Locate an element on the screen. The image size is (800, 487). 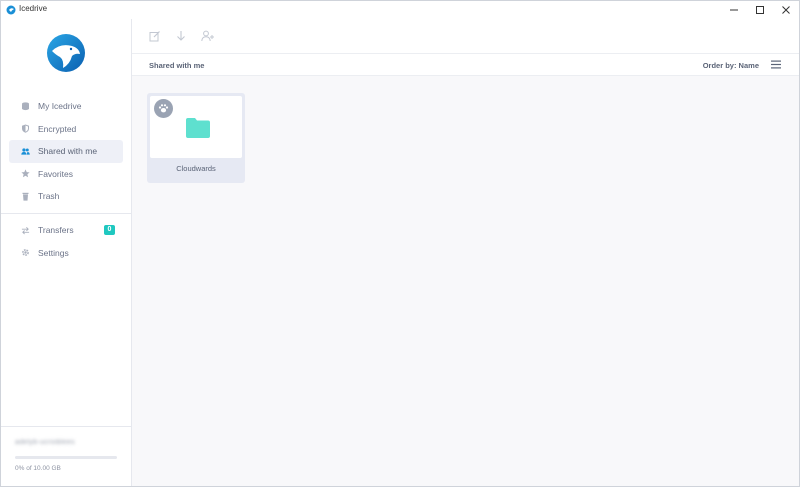
breadcrumb: Shared with me is located at coordinates (177, 65).